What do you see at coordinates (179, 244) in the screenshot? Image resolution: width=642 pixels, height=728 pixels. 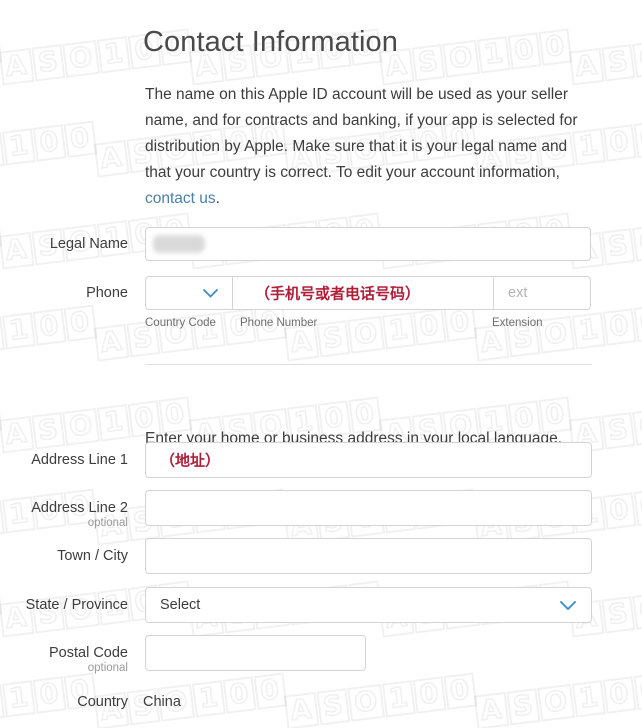 I see `legal-name-redaction` at bounding box center [179, 244].